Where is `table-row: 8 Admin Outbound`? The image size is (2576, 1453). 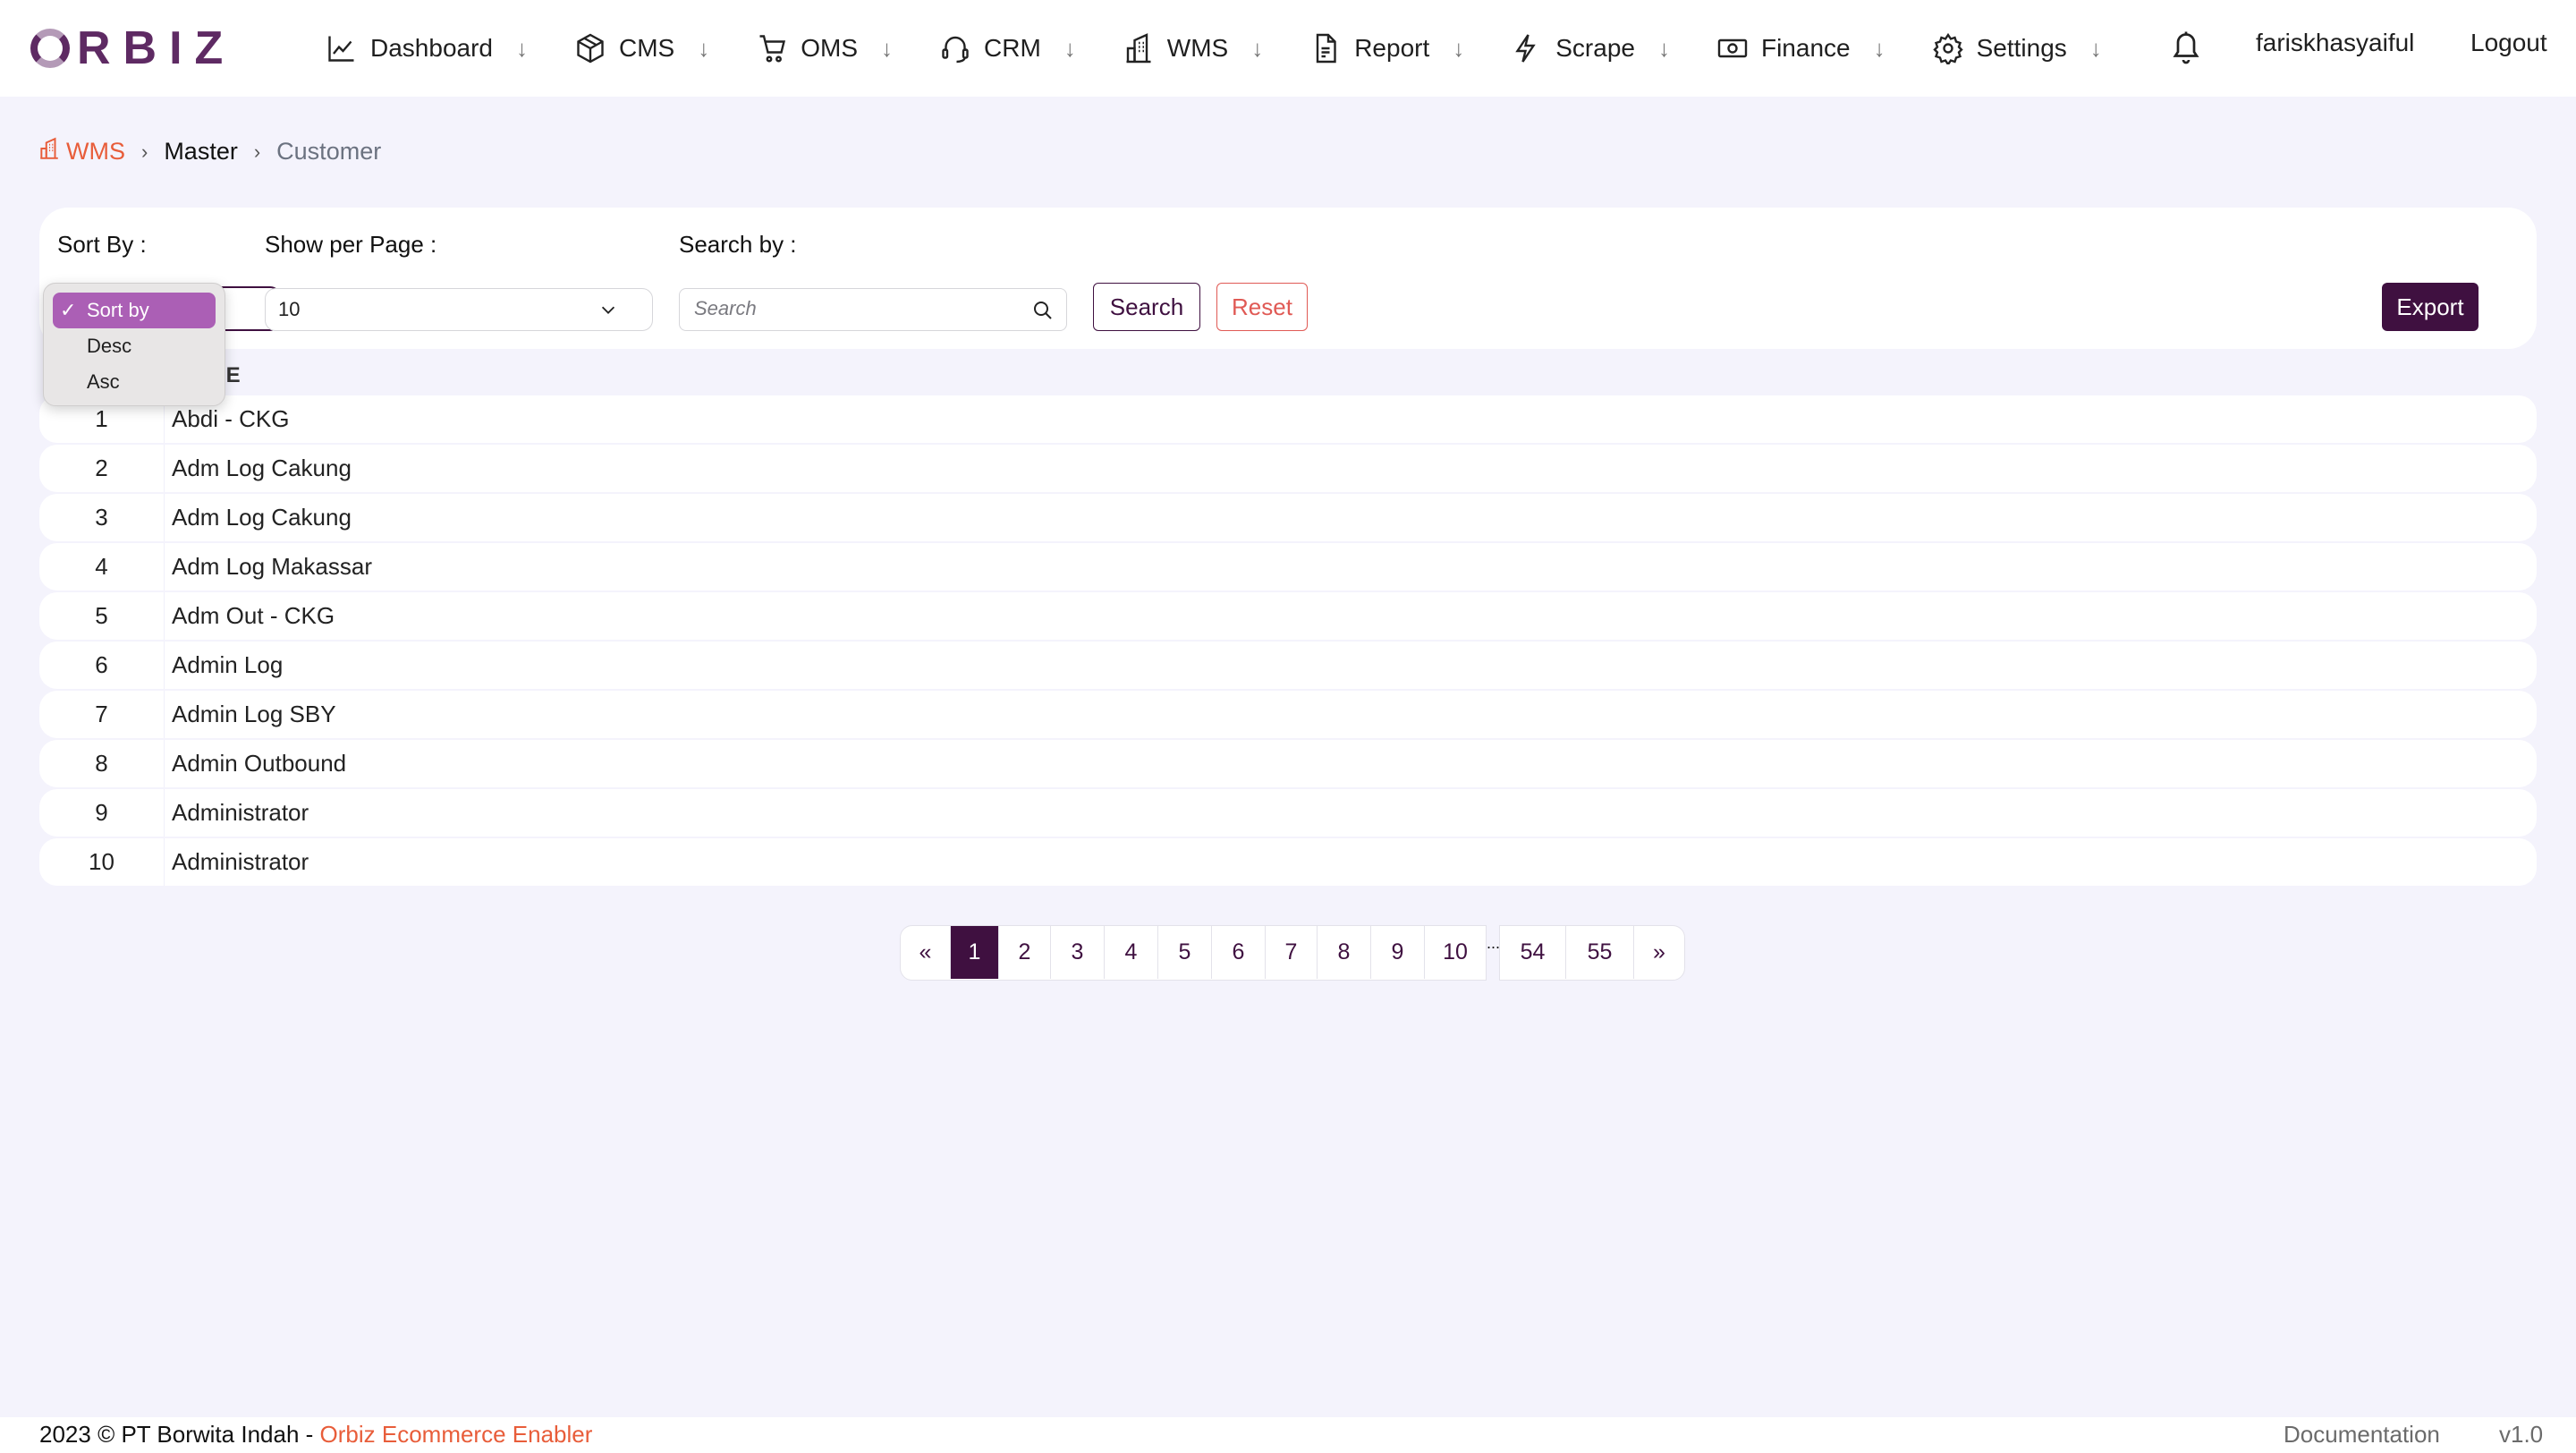
table-row: 8 Admin Outbound is located at coordinates (1288, 763).